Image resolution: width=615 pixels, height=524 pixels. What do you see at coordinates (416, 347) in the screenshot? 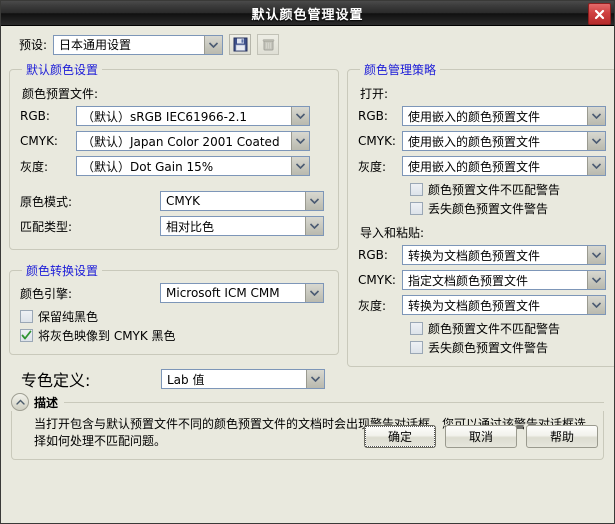
I see `checkbox-import-missing-profile-warning` at bounding box center [416, 347].